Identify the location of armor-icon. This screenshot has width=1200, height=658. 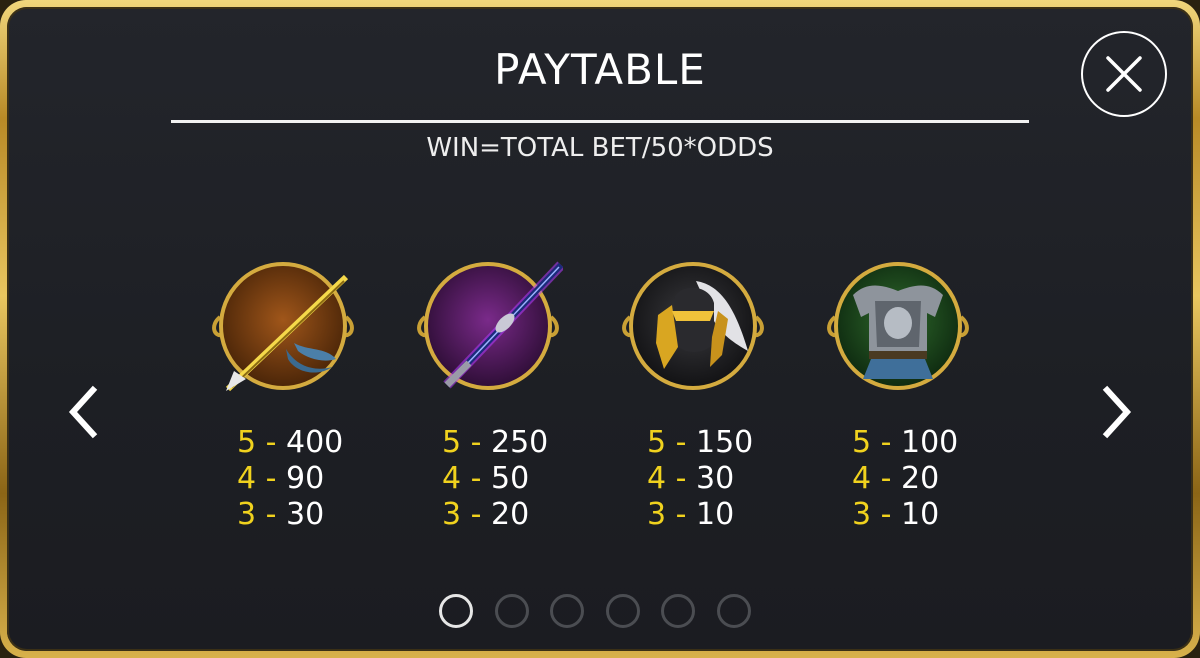
(898, 326).